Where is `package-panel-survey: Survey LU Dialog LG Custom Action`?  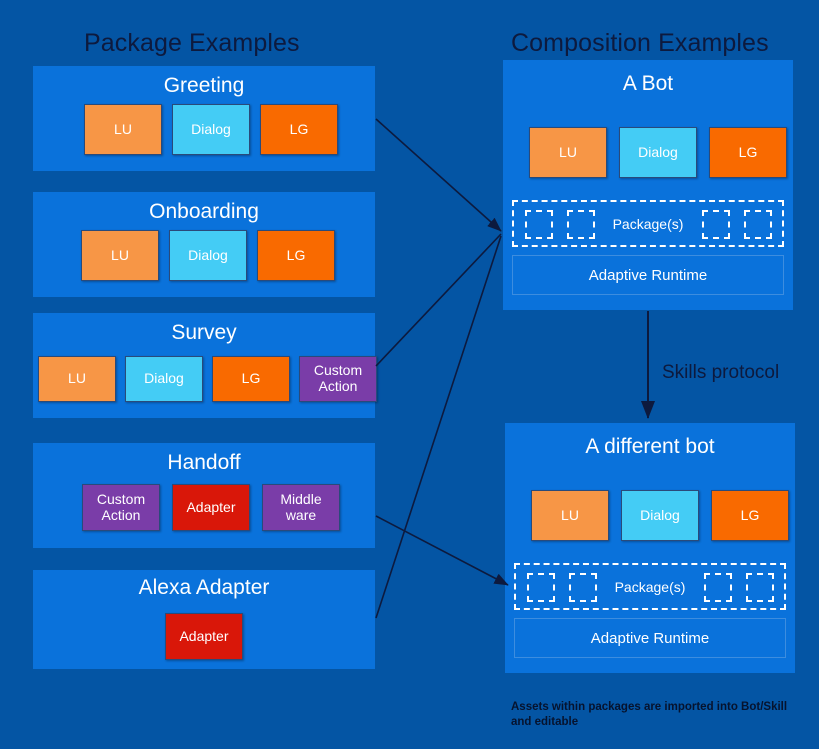
package-panel-survey: Survey LU Dialog LG Custom Action is located at coordinates (205, 365).